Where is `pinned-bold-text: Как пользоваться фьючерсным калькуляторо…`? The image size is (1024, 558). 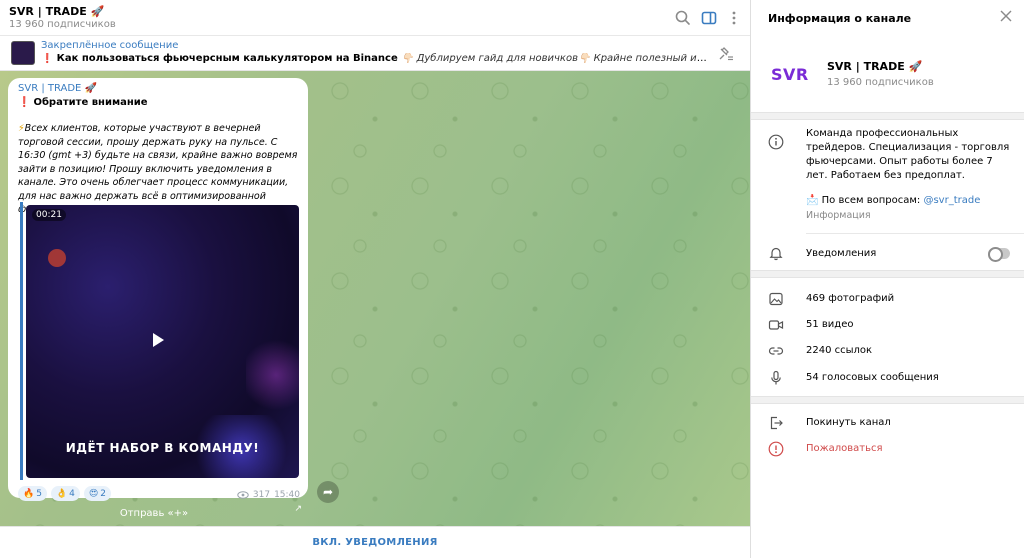
pinned-bold-text: Как пользоваться фьючерсным калькуляторо… is located at coordinates (227, 58).